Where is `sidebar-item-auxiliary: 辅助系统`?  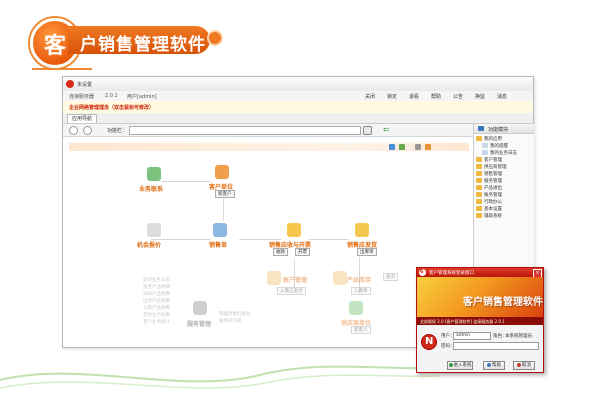 sidebar-item-auxiliary: 辅助系统 is located at coordinates (504, 215).